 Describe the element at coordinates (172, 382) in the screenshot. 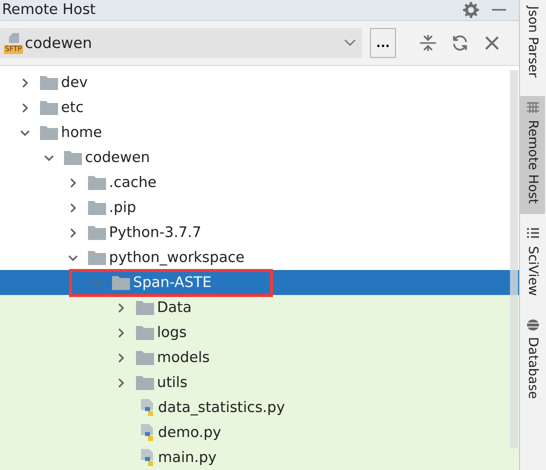

I see `tree-item-label: utils` at that location.